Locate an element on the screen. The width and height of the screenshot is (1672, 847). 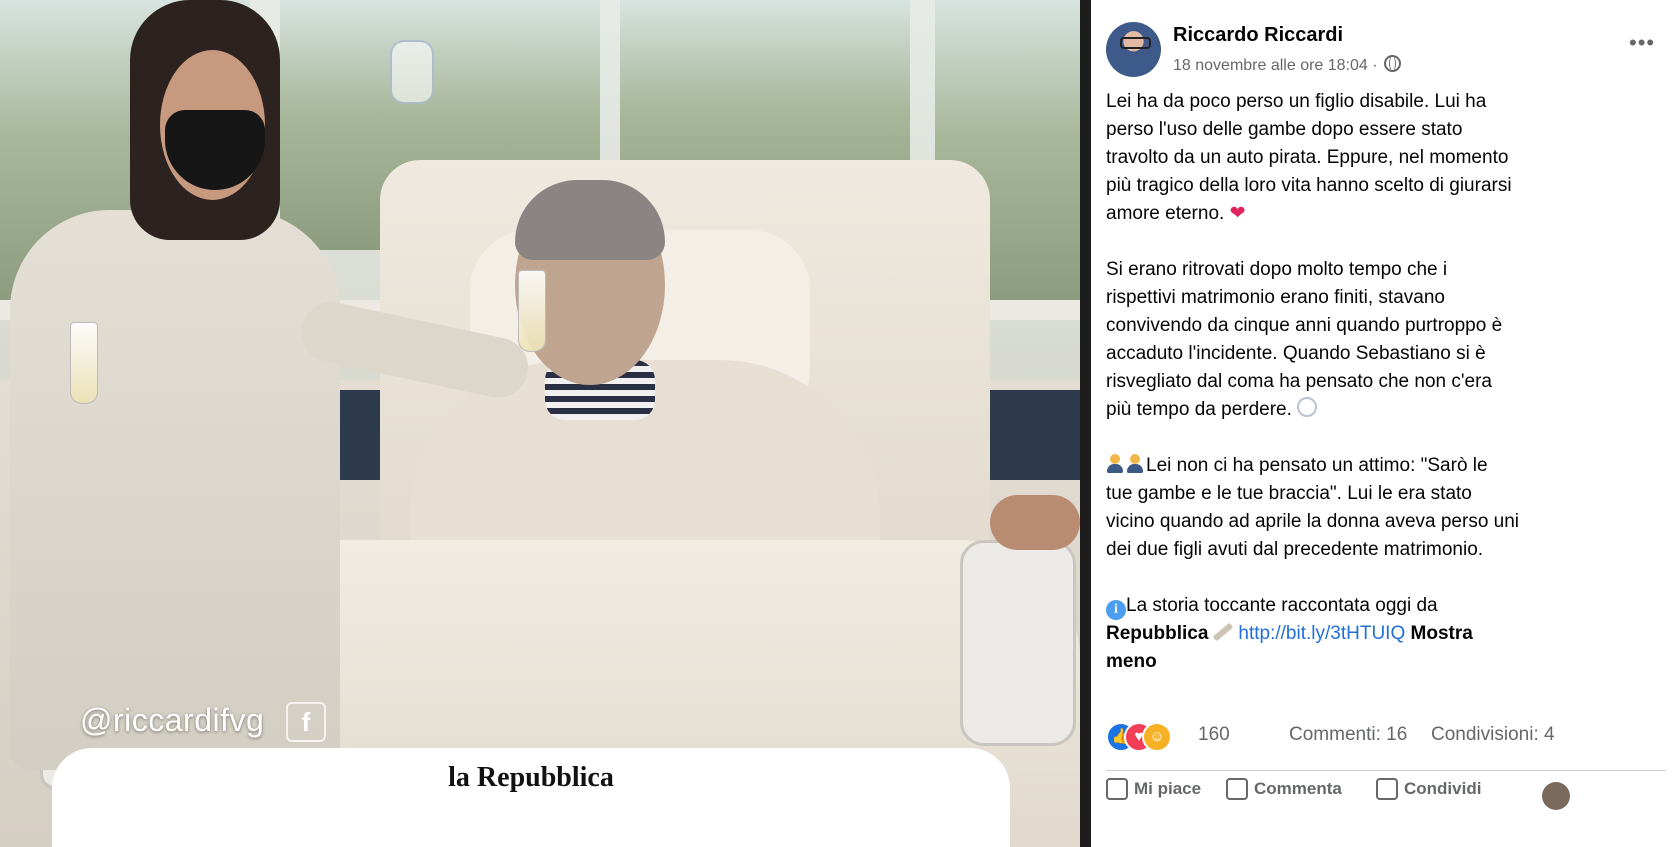
shares-count: Condivisioni: 4 is located at coordinates (1493, 735).